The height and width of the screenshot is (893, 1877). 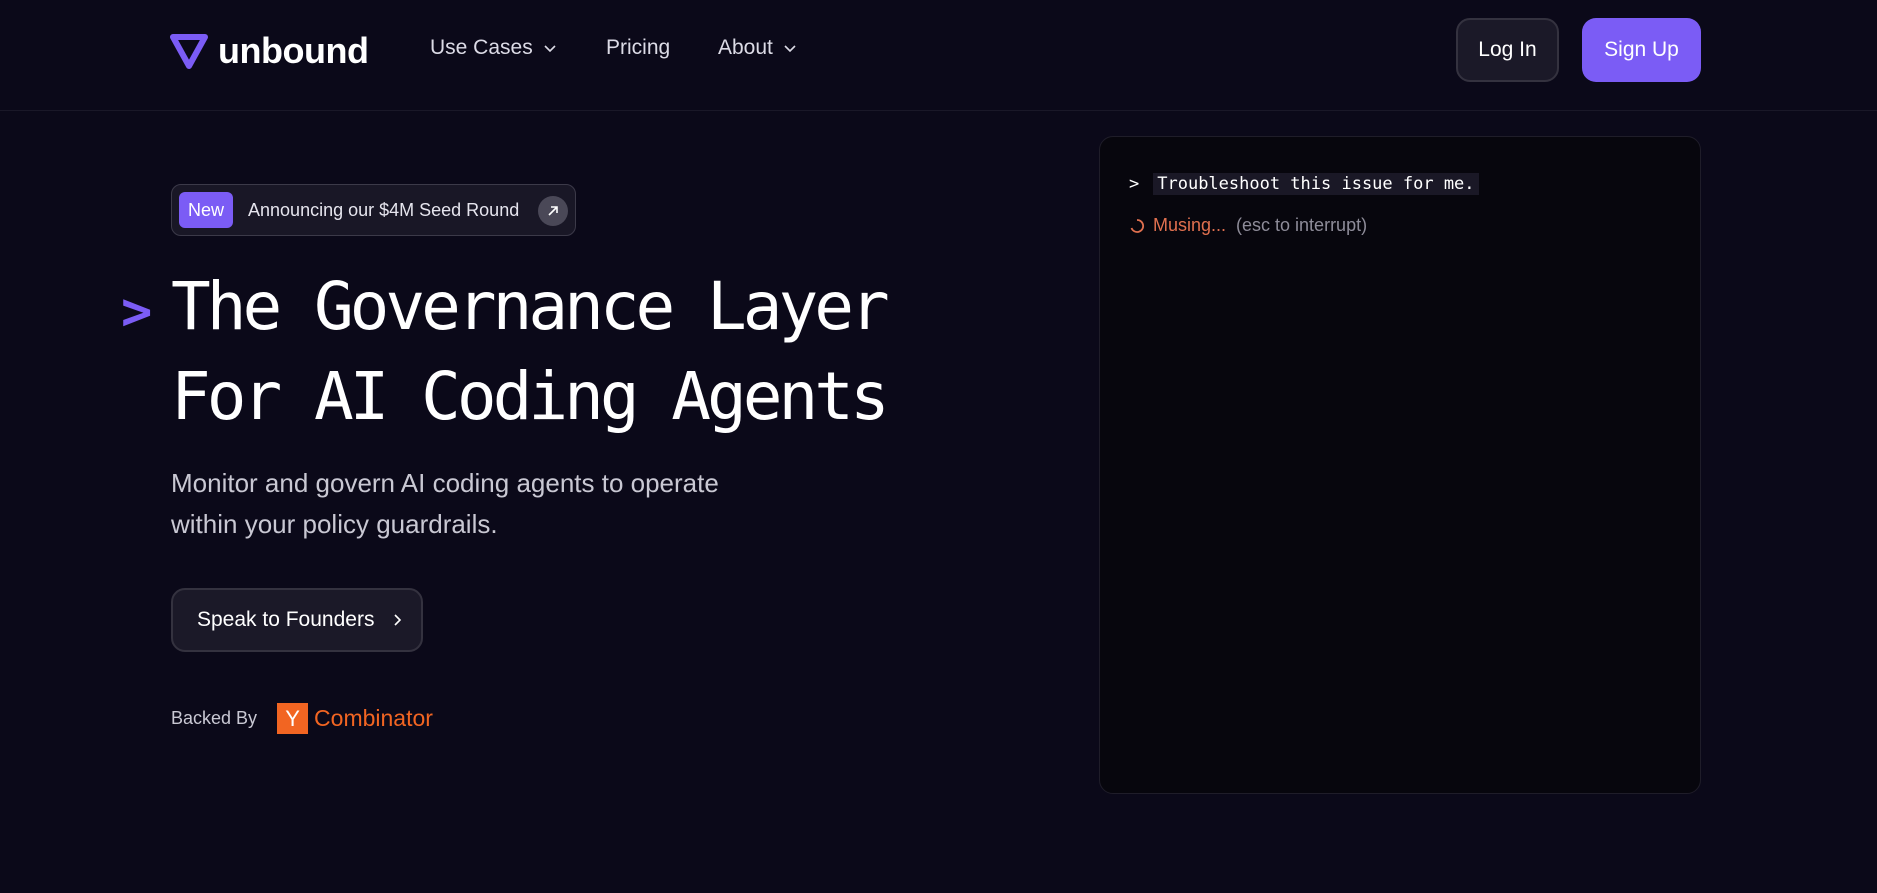 What do you see at coordinates (530, 306) in the screenshot?
I see `page-title-line-1: The Governance Layer` at bounding box center [530, 306].